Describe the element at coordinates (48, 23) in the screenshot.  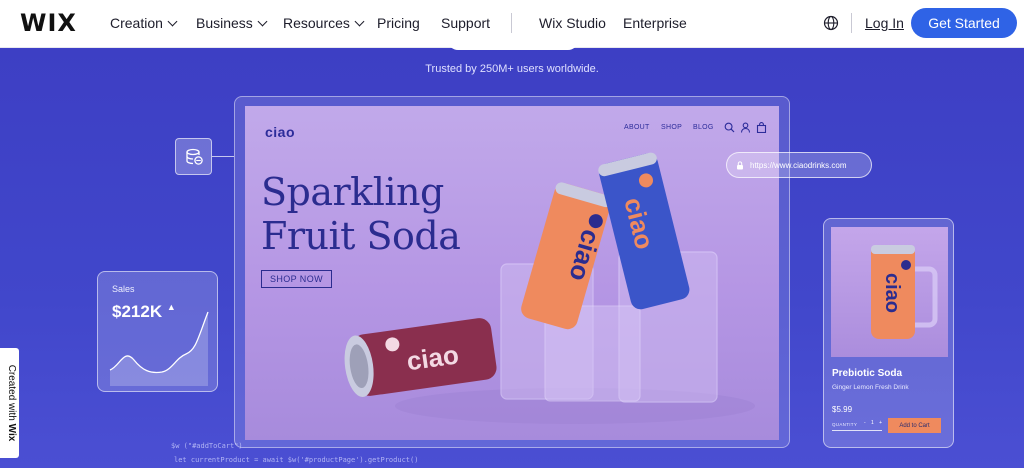
I see `wix-logo: WIX` at that location.